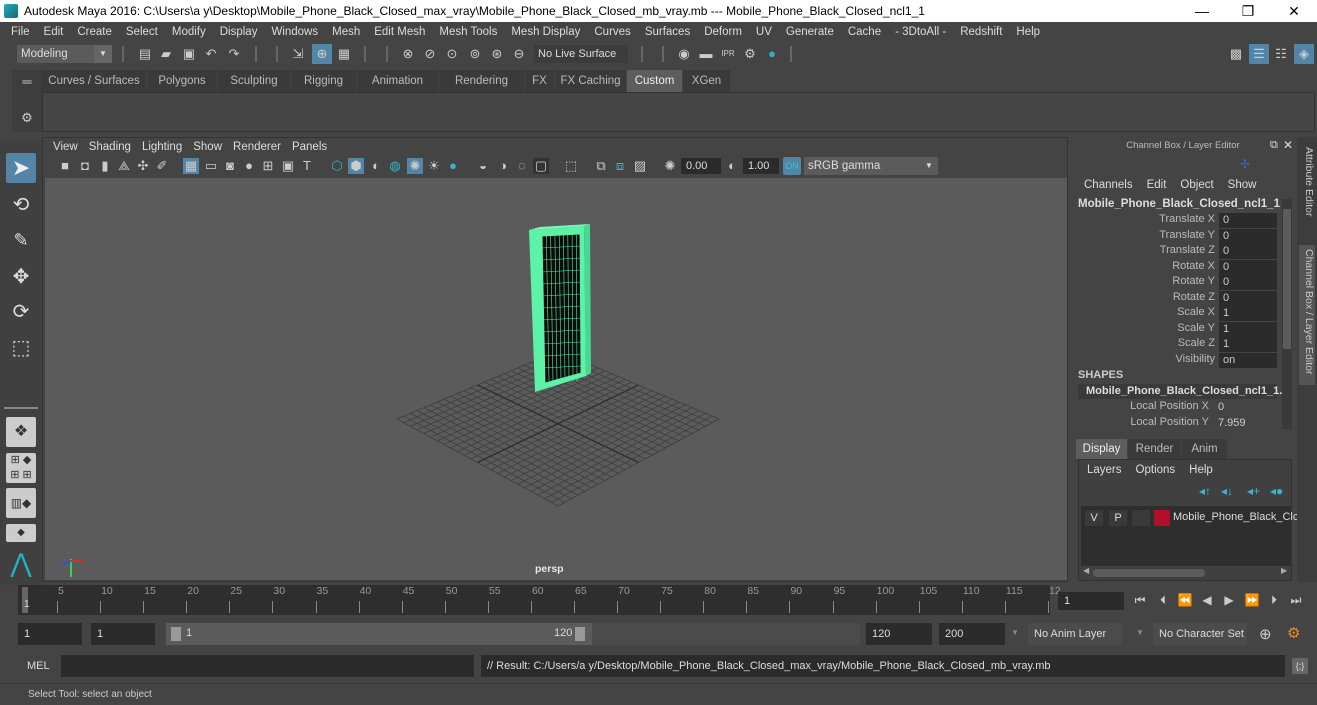 This screenshot has height=705, width=1317. I want to click on snap-point-icon: ⊙, so click(452, 54).